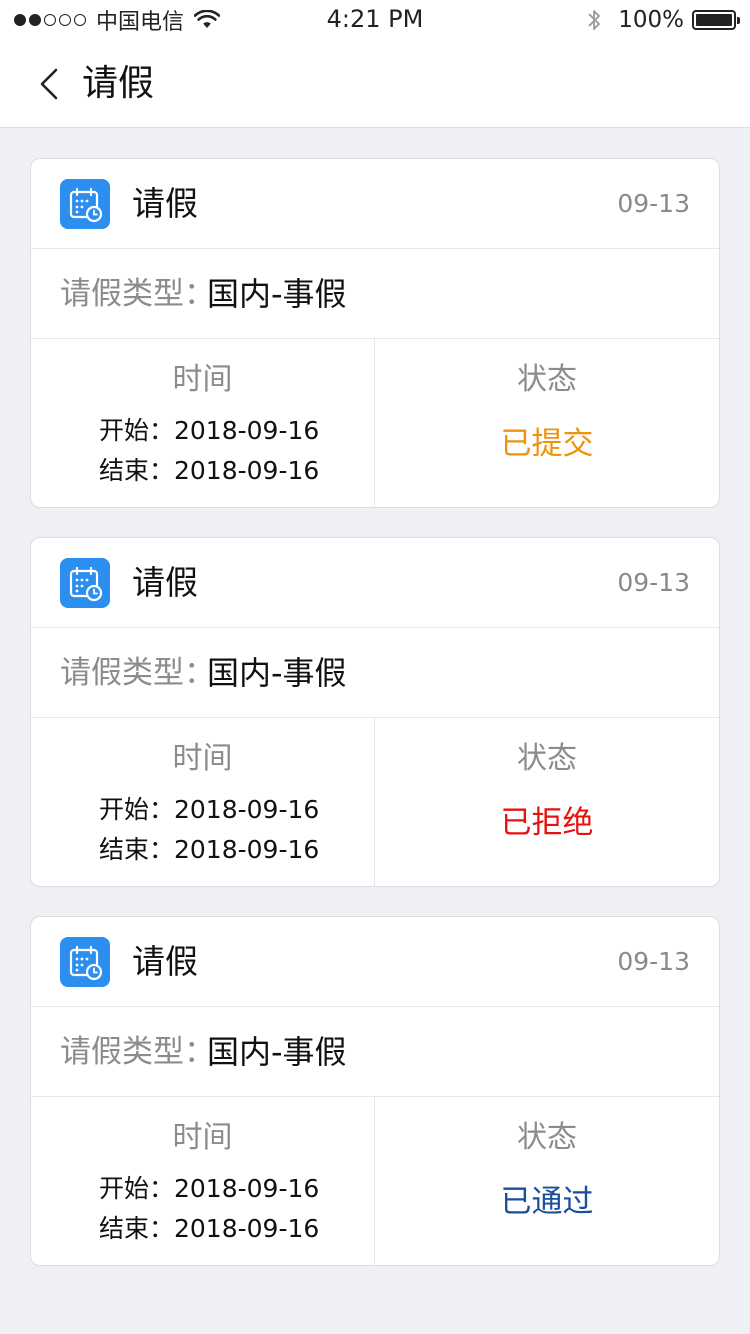 The width and height of the screenshot is (750, 1334). Describe the element at coordinates (547, 1181) in the screenshot. I see `status-column: 状态 已通过` at that location.